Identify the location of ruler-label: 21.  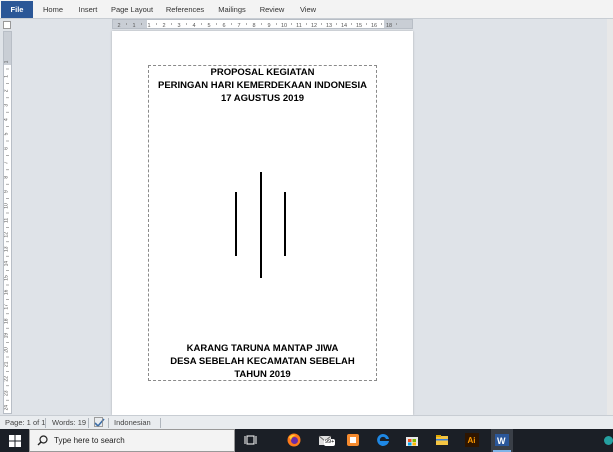
(7, 364).